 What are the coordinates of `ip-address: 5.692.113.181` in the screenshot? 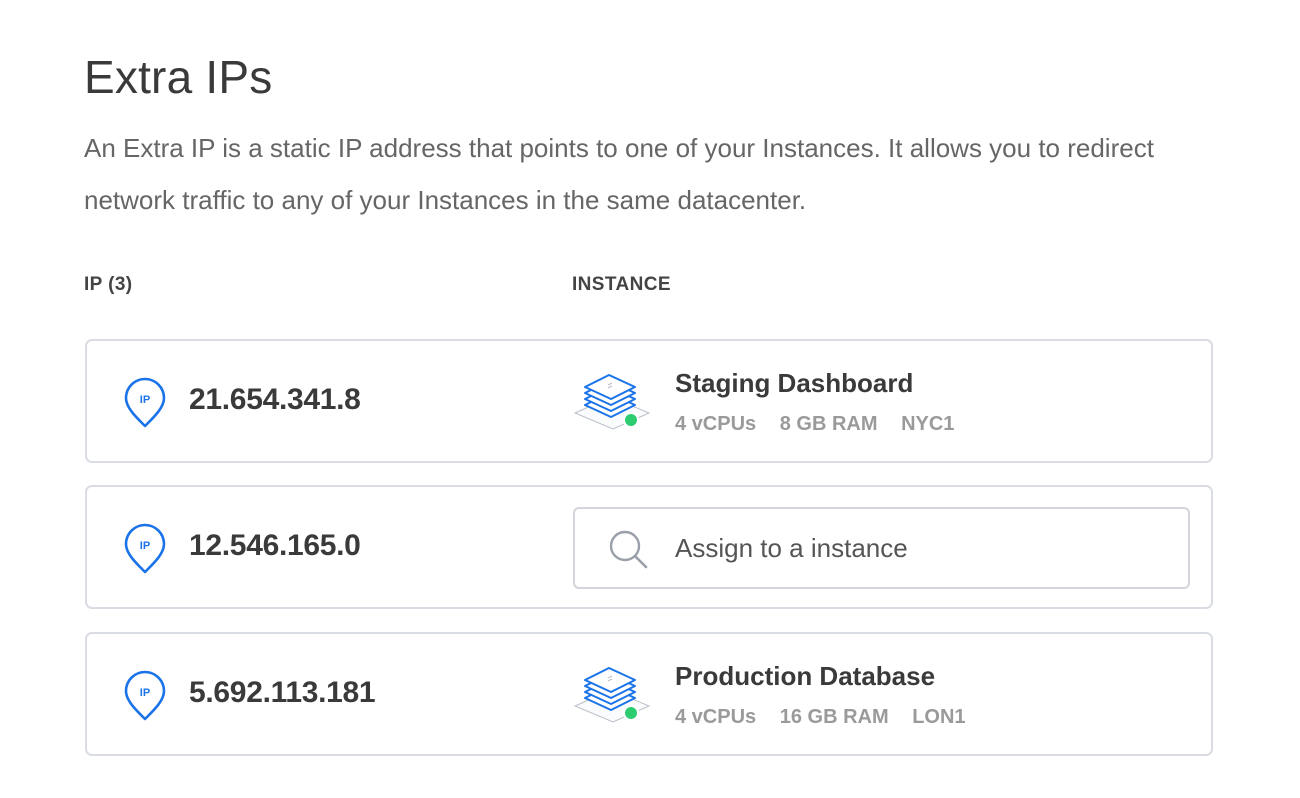 It's located at (282, 692).